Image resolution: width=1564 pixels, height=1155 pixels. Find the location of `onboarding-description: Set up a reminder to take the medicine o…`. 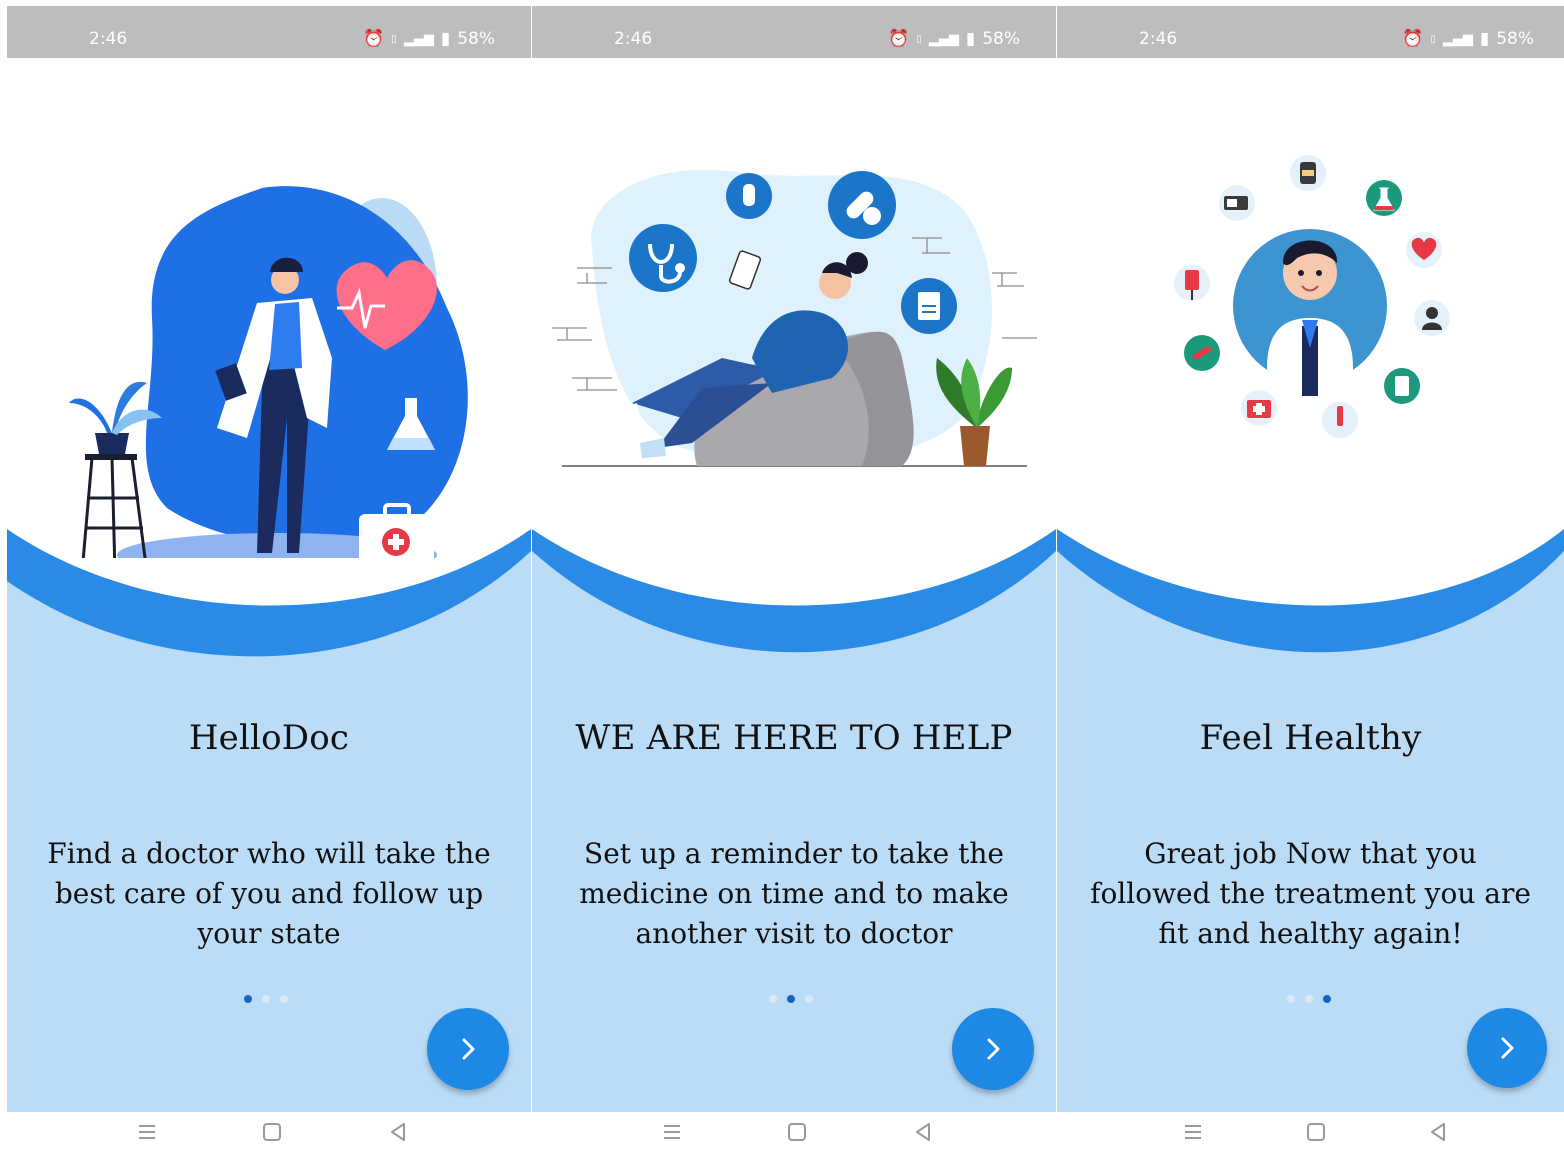

onboarding-description: Set up a reminder to take the medicine o… is located at coordinates (794, 893).